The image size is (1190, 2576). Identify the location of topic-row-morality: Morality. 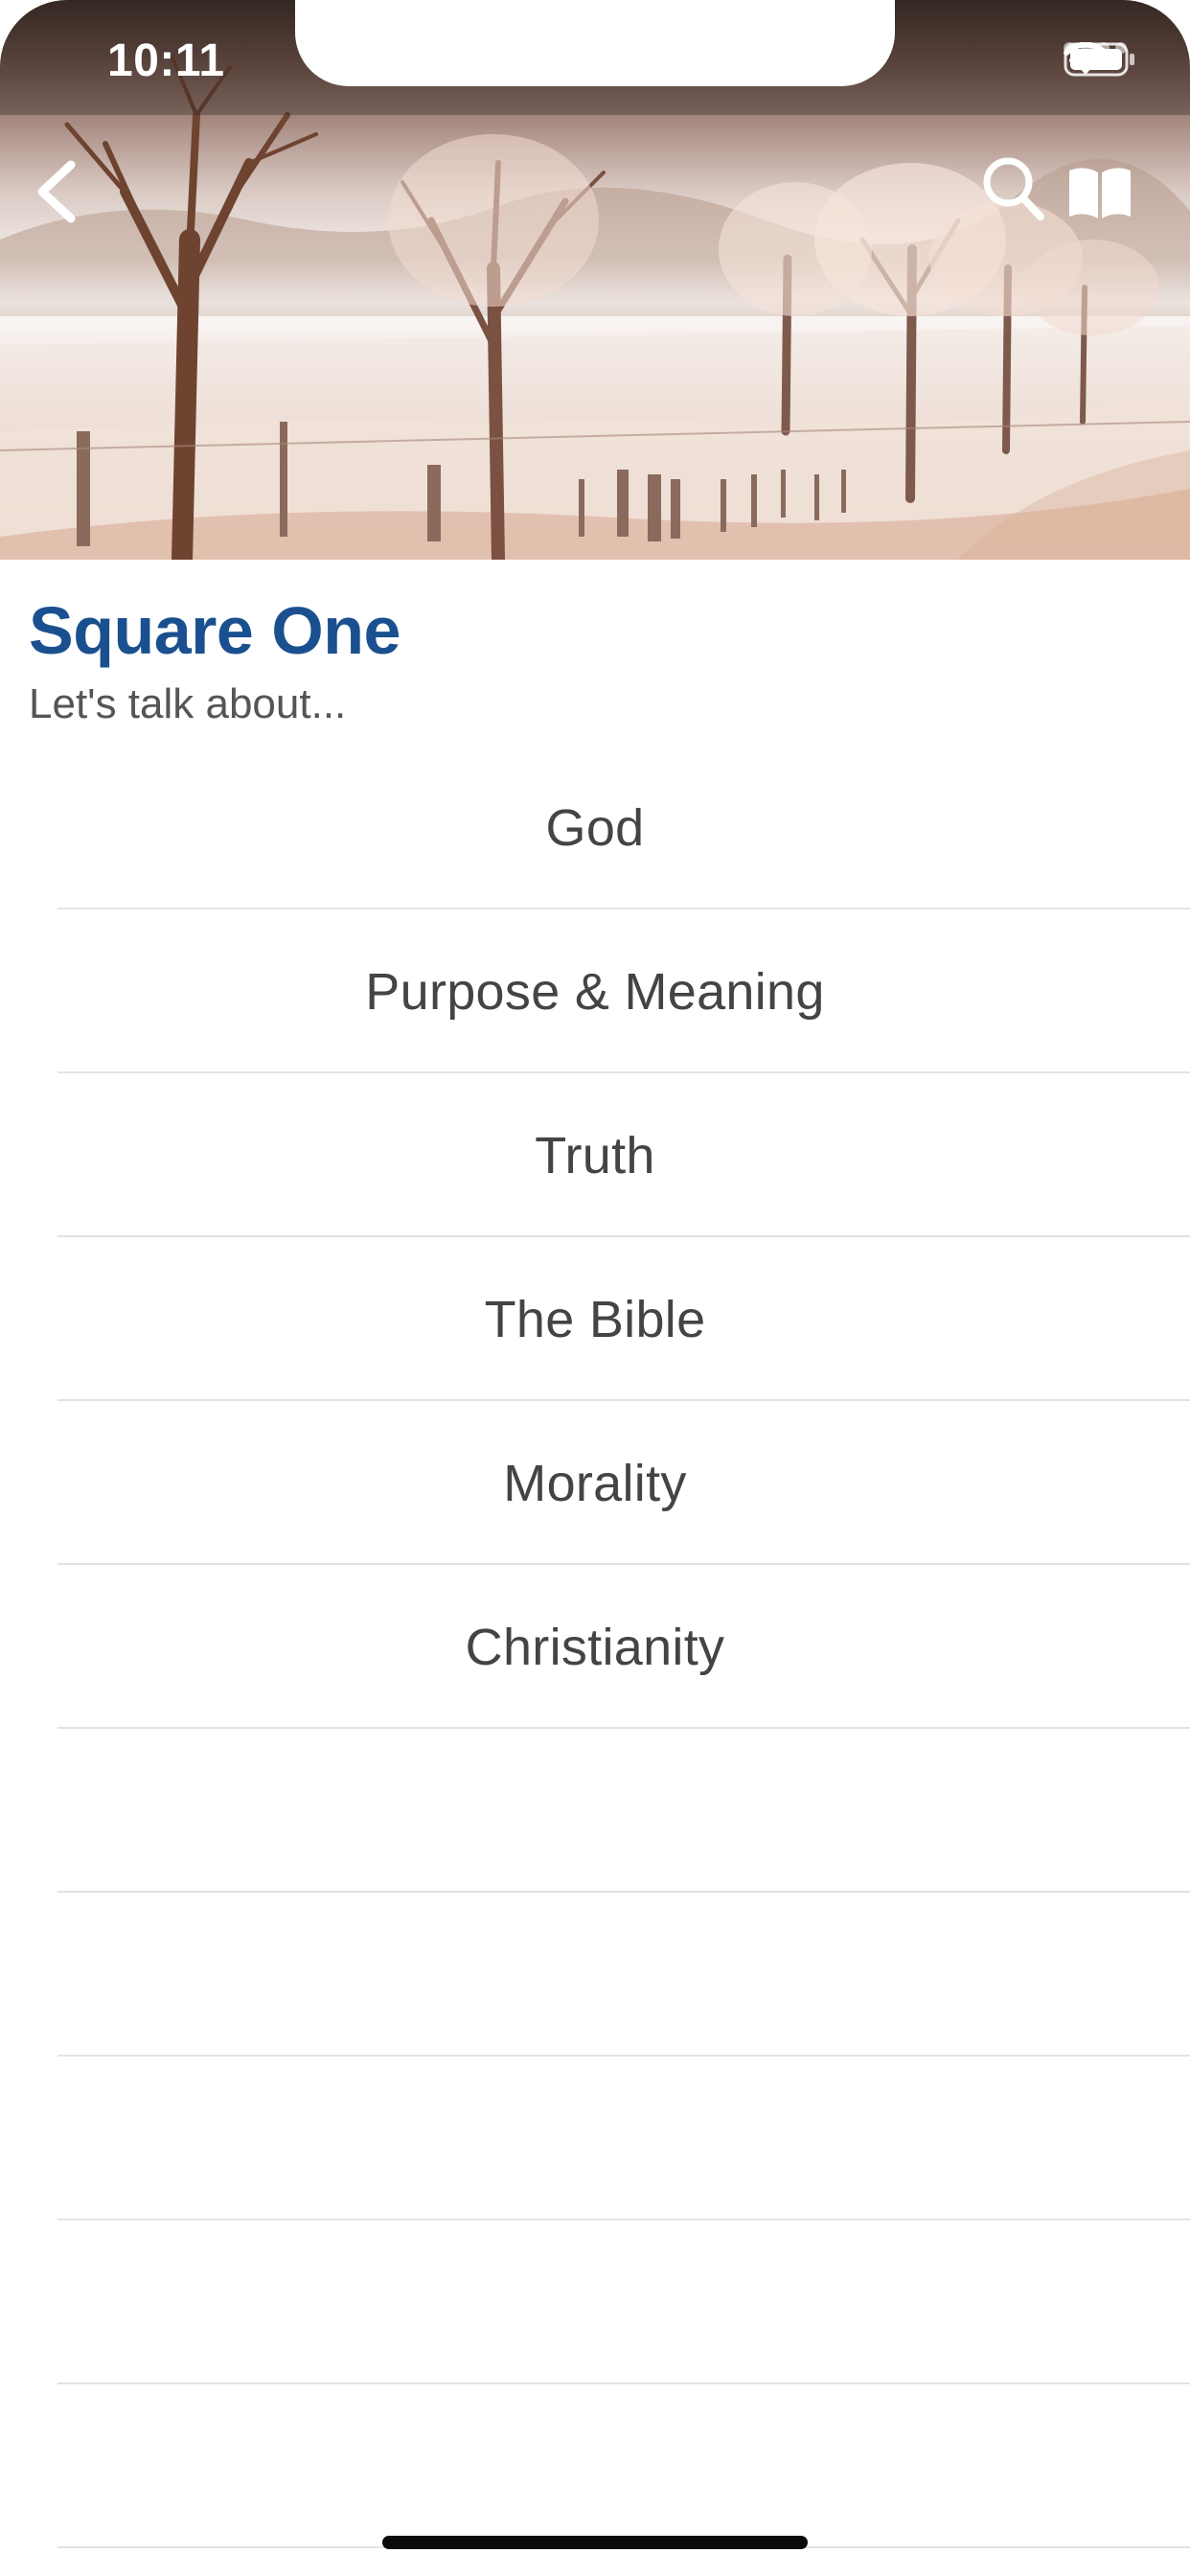
(595, 1483).